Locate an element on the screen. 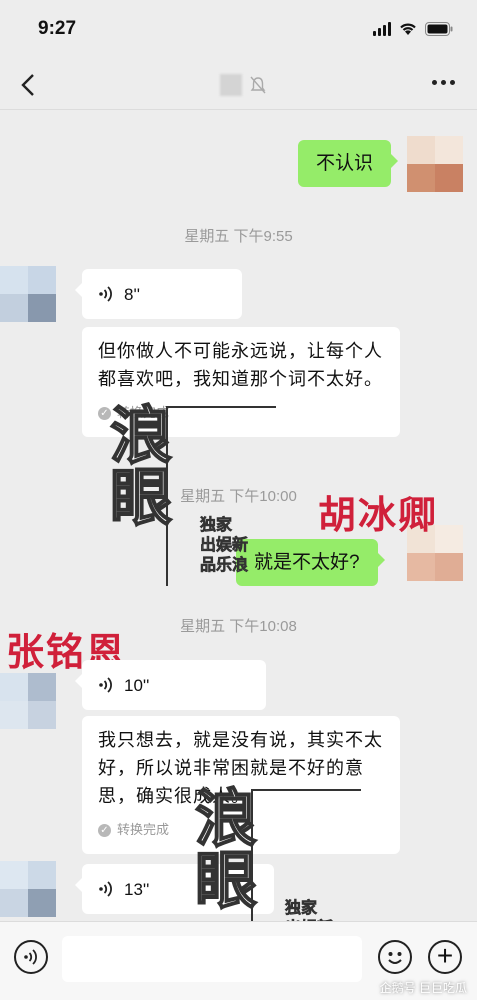  message-input is located at coordinates (212, 959).